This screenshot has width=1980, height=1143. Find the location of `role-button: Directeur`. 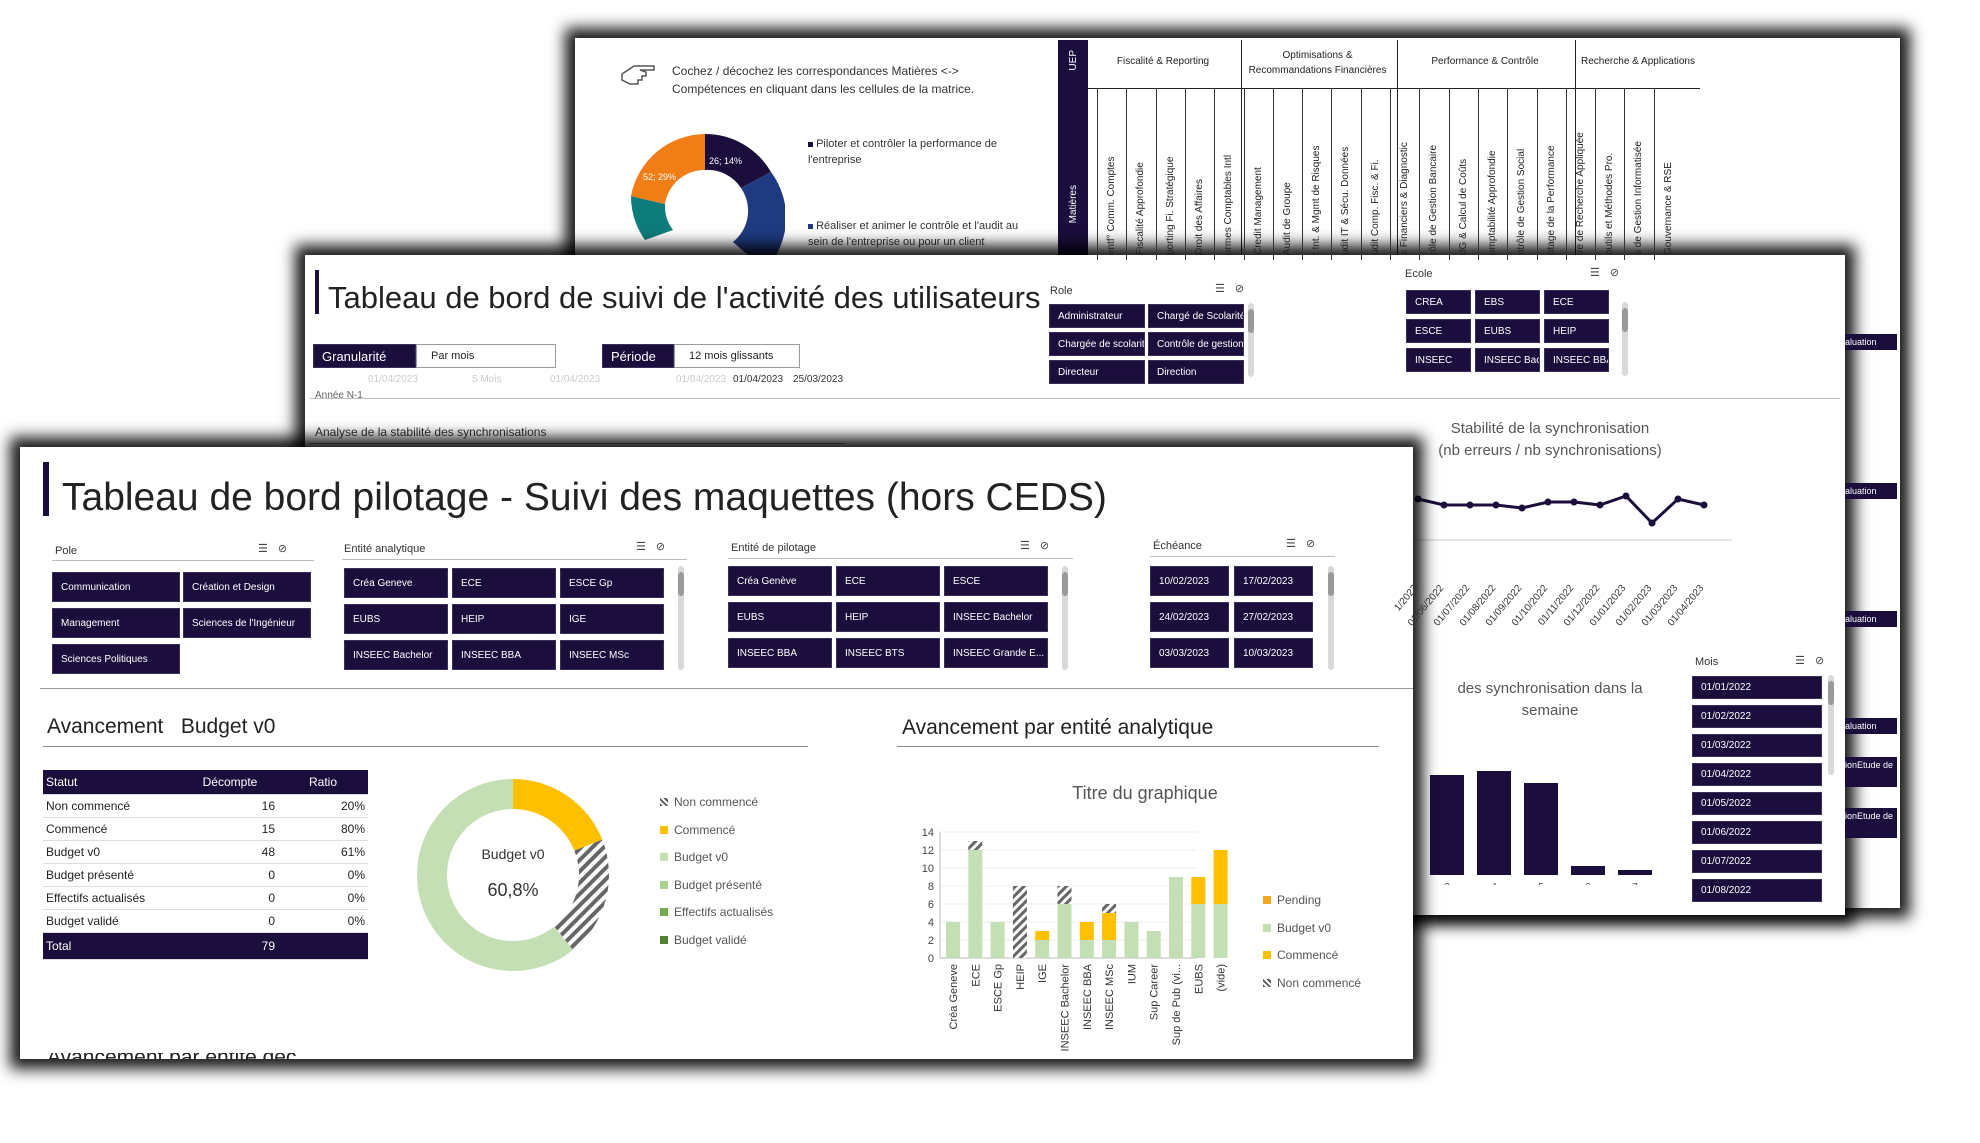

role-button: Directeur is located at coordinates (1097, 372).